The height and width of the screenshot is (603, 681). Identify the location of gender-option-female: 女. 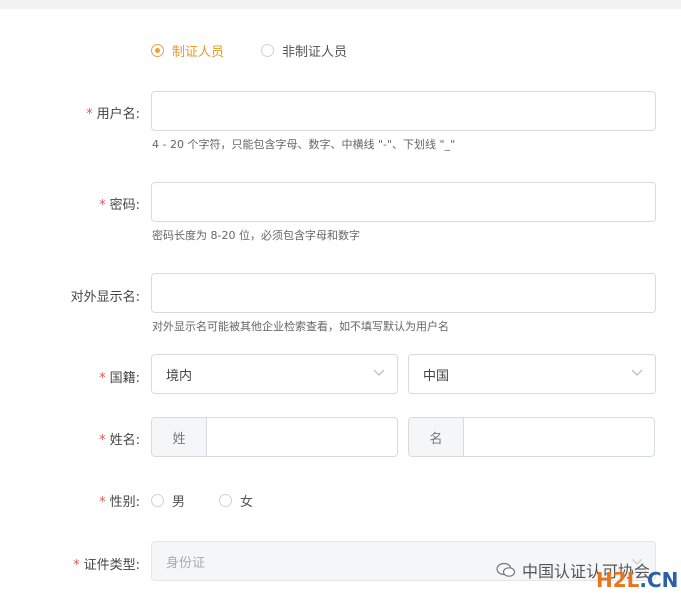
(236, 500).